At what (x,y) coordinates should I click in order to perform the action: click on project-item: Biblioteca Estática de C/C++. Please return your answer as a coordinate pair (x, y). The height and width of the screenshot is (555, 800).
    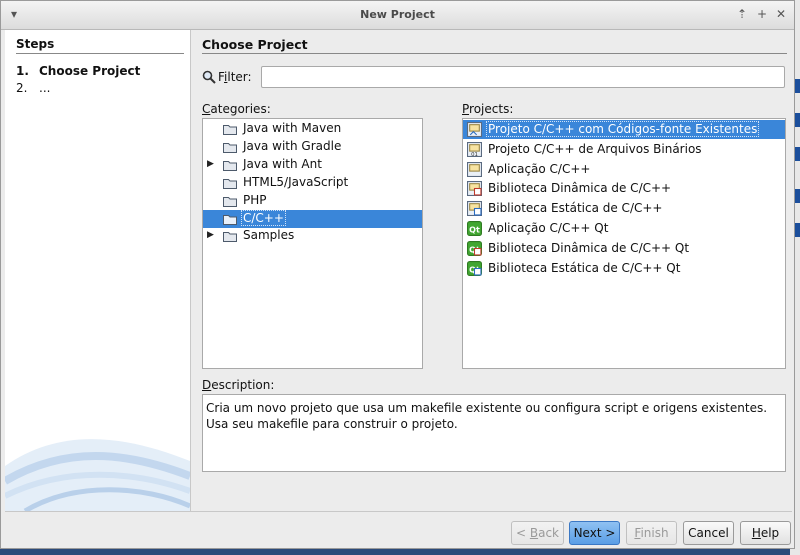
    Looking at the image, I should click on (624, 208).